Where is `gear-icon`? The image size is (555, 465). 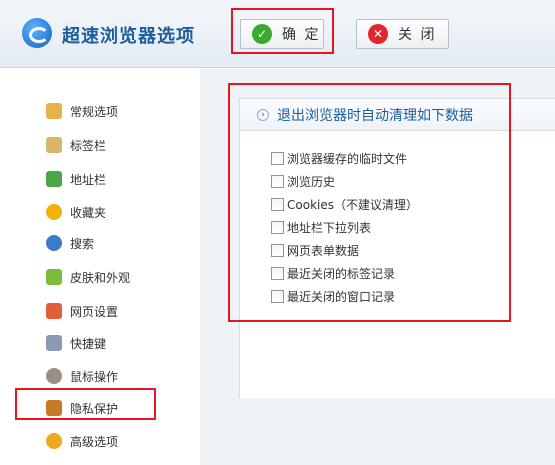
gear-icon is located at coordinates (54, 441).